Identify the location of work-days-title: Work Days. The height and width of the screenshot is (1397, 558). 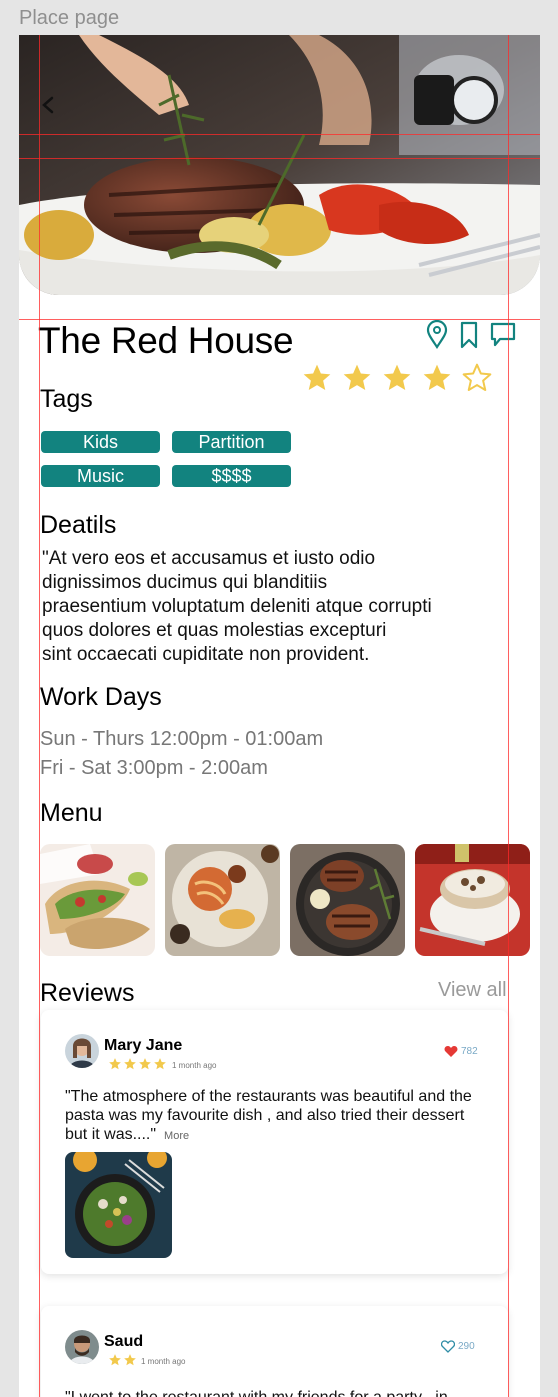
(101, 697).